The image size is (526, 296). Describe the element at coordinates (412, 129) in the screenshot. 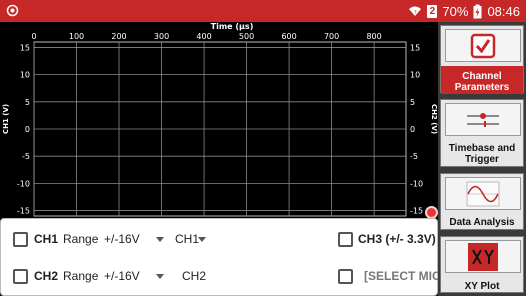

I see `y-tick-label-right: 0` at that location.